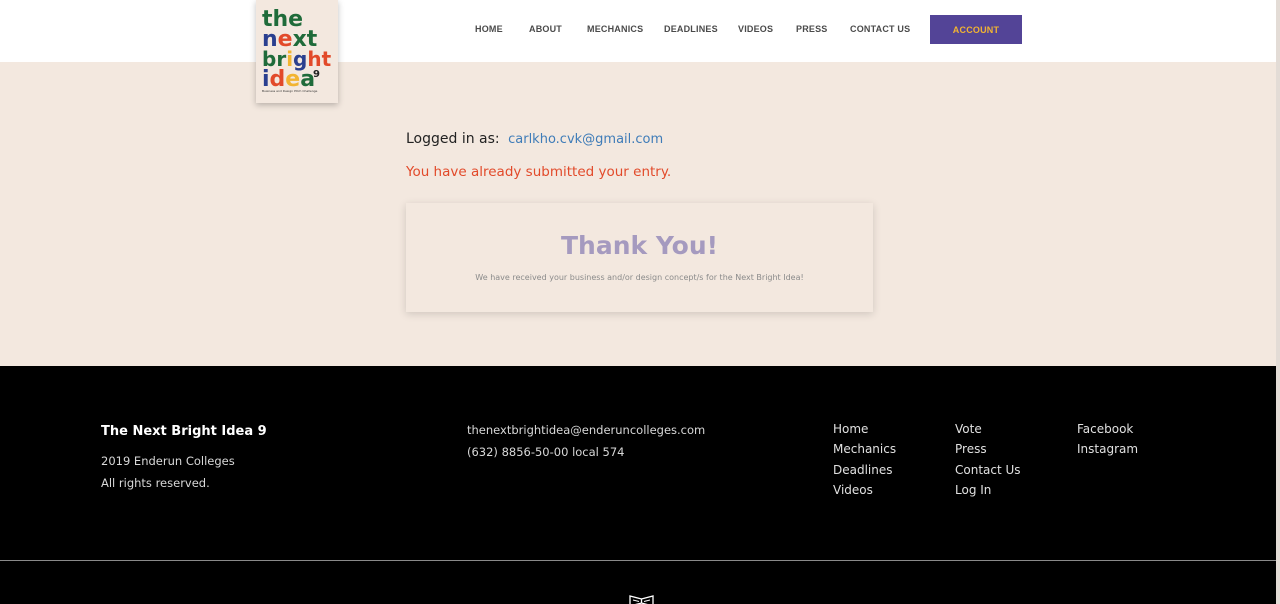 This screenshot has width=1280, height=604. What do you see at coordinates (976, 29) in the screenshot?
I see `account-button: ACCOUNT` at bounding box center [976, 29].